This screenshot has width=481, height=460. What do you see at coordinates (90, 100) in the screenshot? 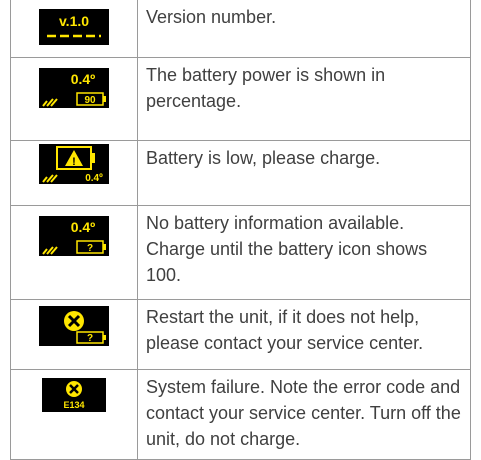
I see `battery-percentage: 90` at bounding box center [90, 100].